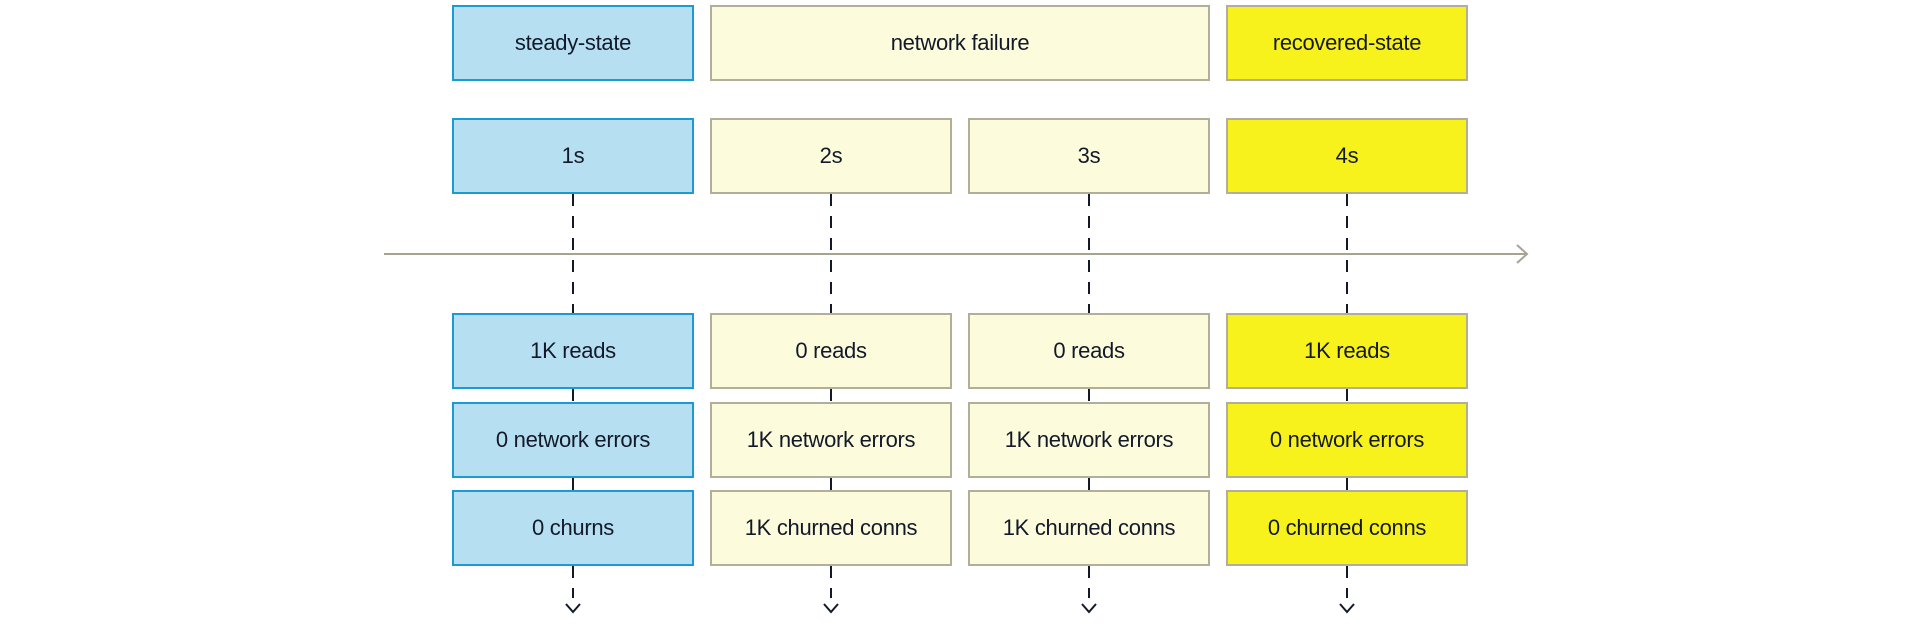  I want to click on time-box: 4s, so click(1347, 156).